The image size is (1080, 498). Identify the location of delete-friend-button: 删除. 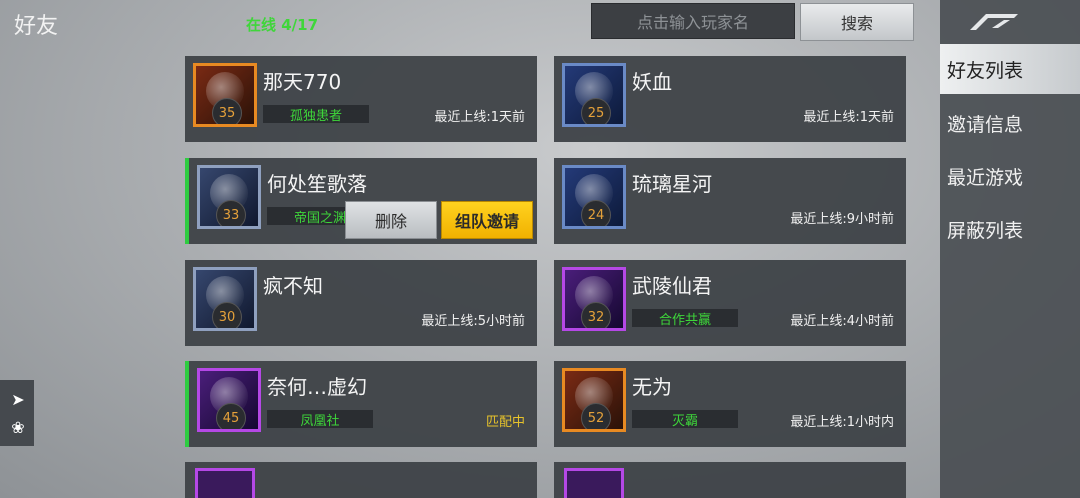
(391, 220).